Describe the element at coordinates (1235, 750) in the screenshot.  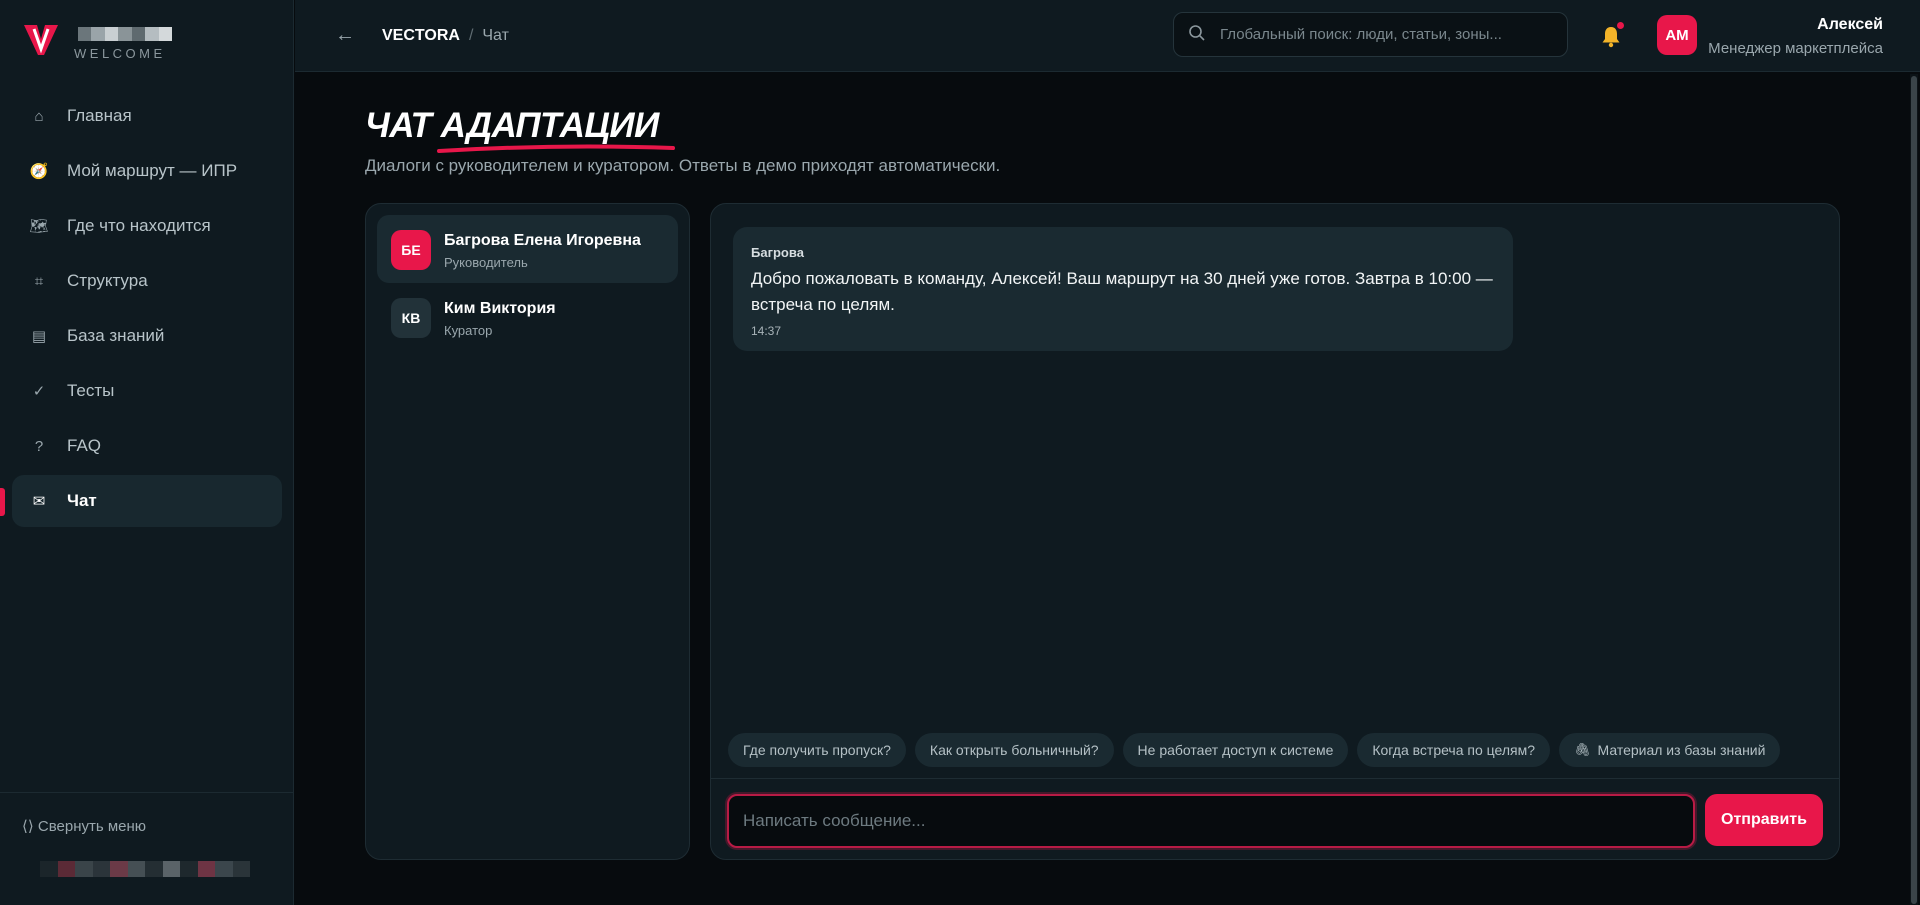
I see `quick-reply-chip: Не работает доступ к системе` at that location.